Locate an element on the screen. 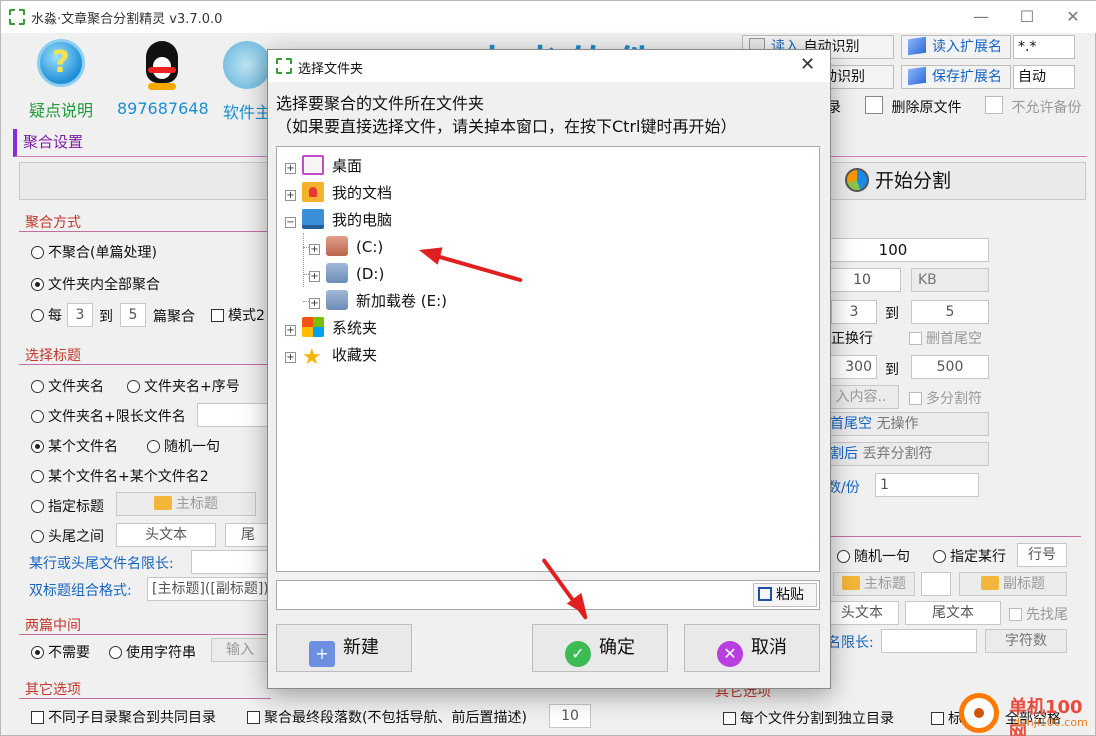 The height and width of the screenshot is (736, 1096). every-from-field: 3 is located at coordinates (80, 315).